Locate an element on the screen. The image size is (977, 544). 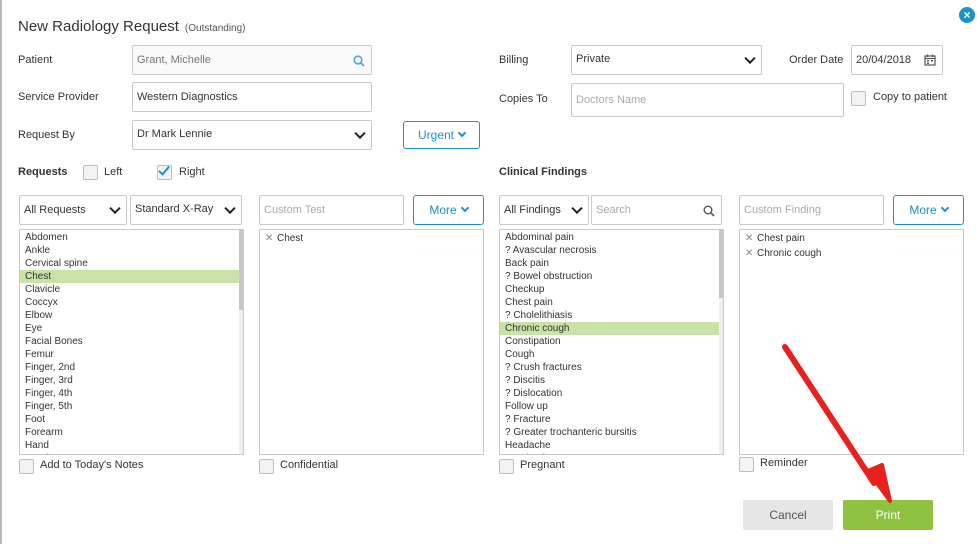
list-item: Finger, 4th is located at coordinates (131, 393).